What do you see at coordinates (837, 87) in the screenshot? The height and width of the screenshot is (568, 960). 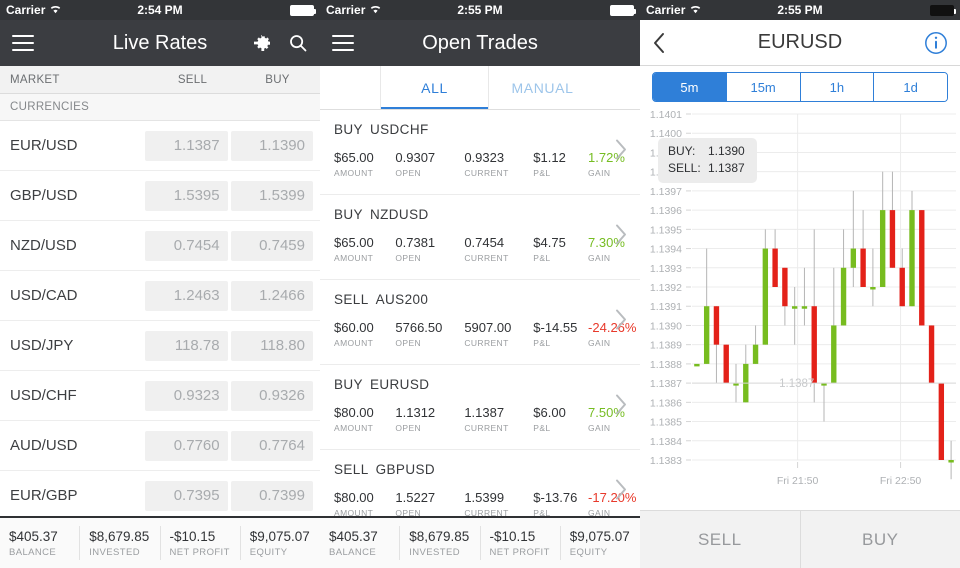 I see `timeframe-1h: 1h` at bounding box center [837, 87].